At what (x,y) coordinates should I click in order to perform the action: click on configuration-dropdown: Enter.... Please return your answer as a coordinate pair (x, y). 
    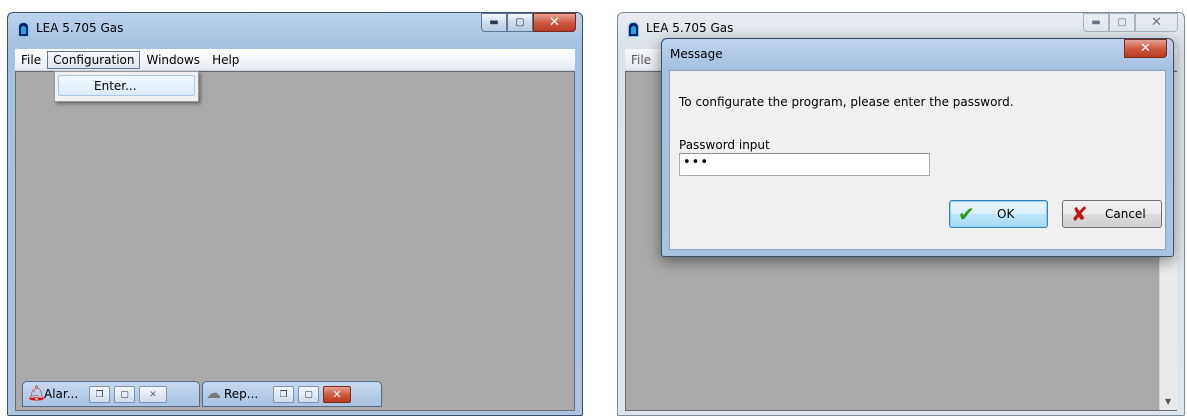
    Looking at the image, I should click on (126, 86).